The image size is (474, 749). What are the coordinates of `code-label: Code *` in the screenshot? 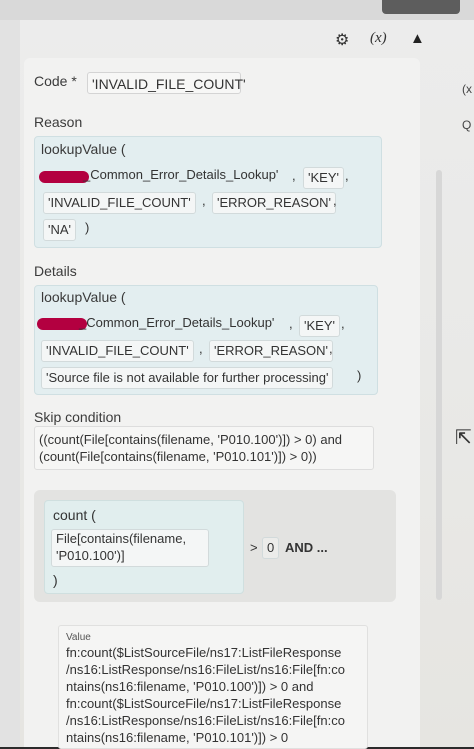 It's located at (55, 81).